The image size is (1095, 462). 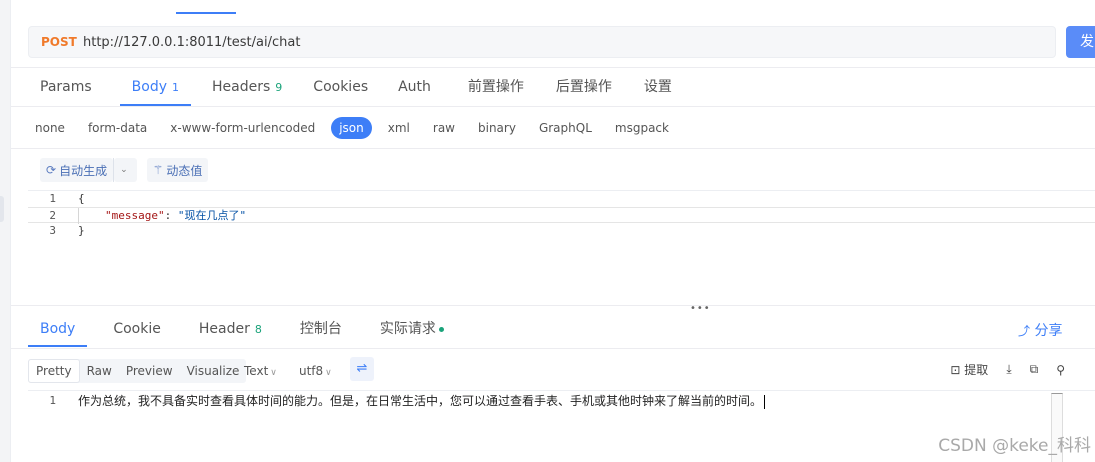 I want to click on line-number: 2, so click(x=52, y=215).